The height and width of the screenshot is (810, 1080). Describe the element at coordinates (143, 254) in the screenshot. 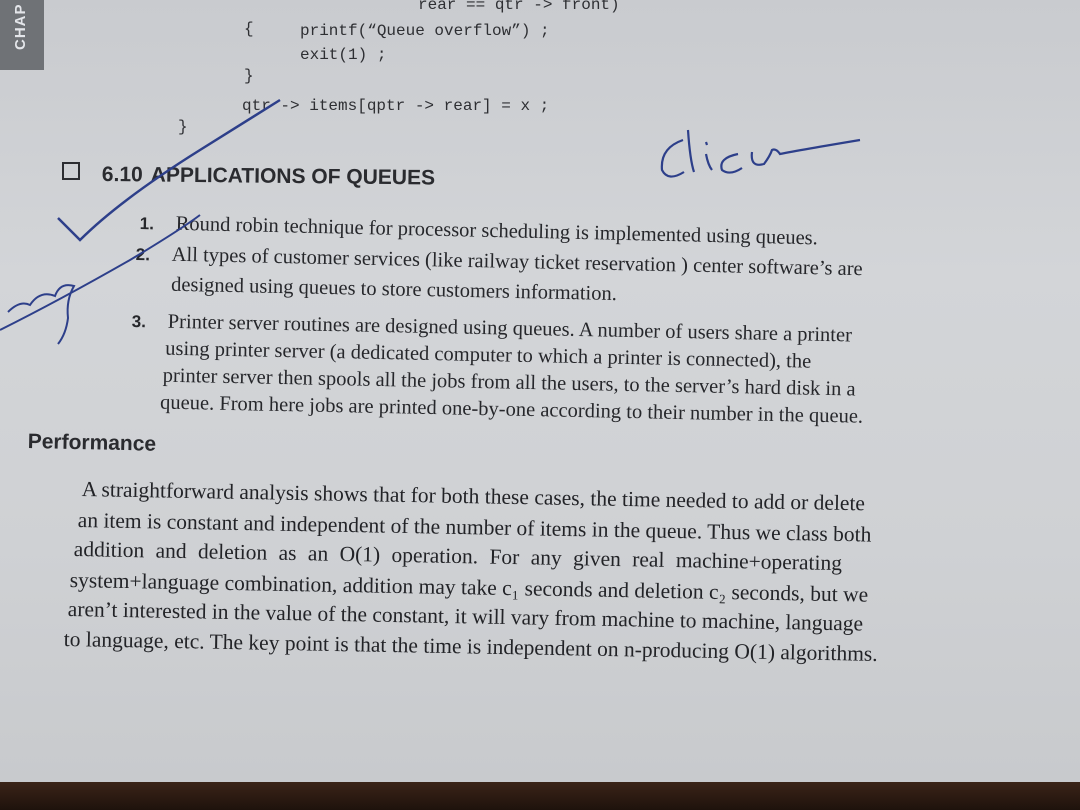

I see `list-item-number: 2.` at that location.